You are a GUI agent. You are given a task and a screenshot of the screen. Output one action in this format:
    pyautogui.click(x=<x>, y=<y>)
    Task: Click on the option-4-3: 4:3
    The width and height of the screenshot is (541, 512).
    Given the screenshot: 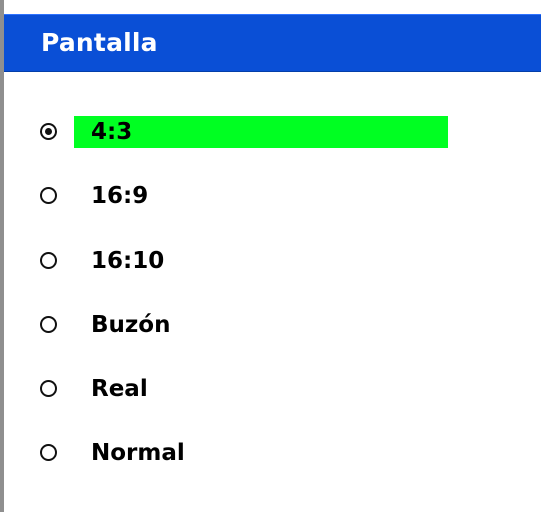 What is the action you would take?
    pyautogui.click(x=250, y=134)
    